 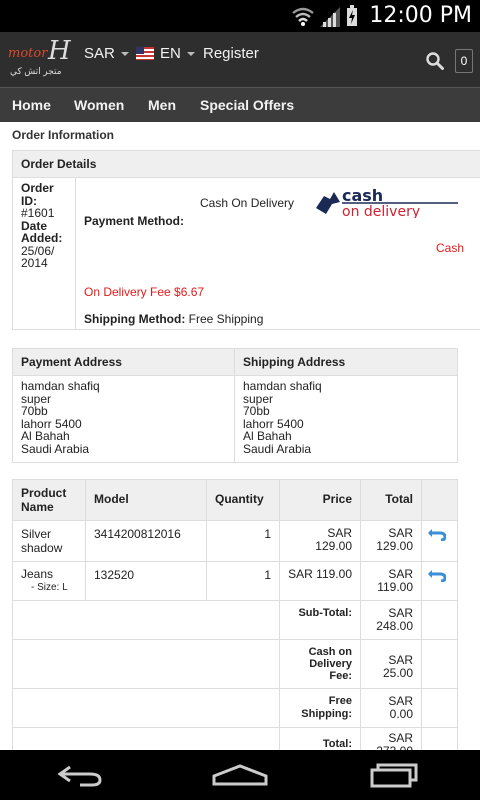 I want to click on product-model: 3414200812016, so click(x=146, y=541).